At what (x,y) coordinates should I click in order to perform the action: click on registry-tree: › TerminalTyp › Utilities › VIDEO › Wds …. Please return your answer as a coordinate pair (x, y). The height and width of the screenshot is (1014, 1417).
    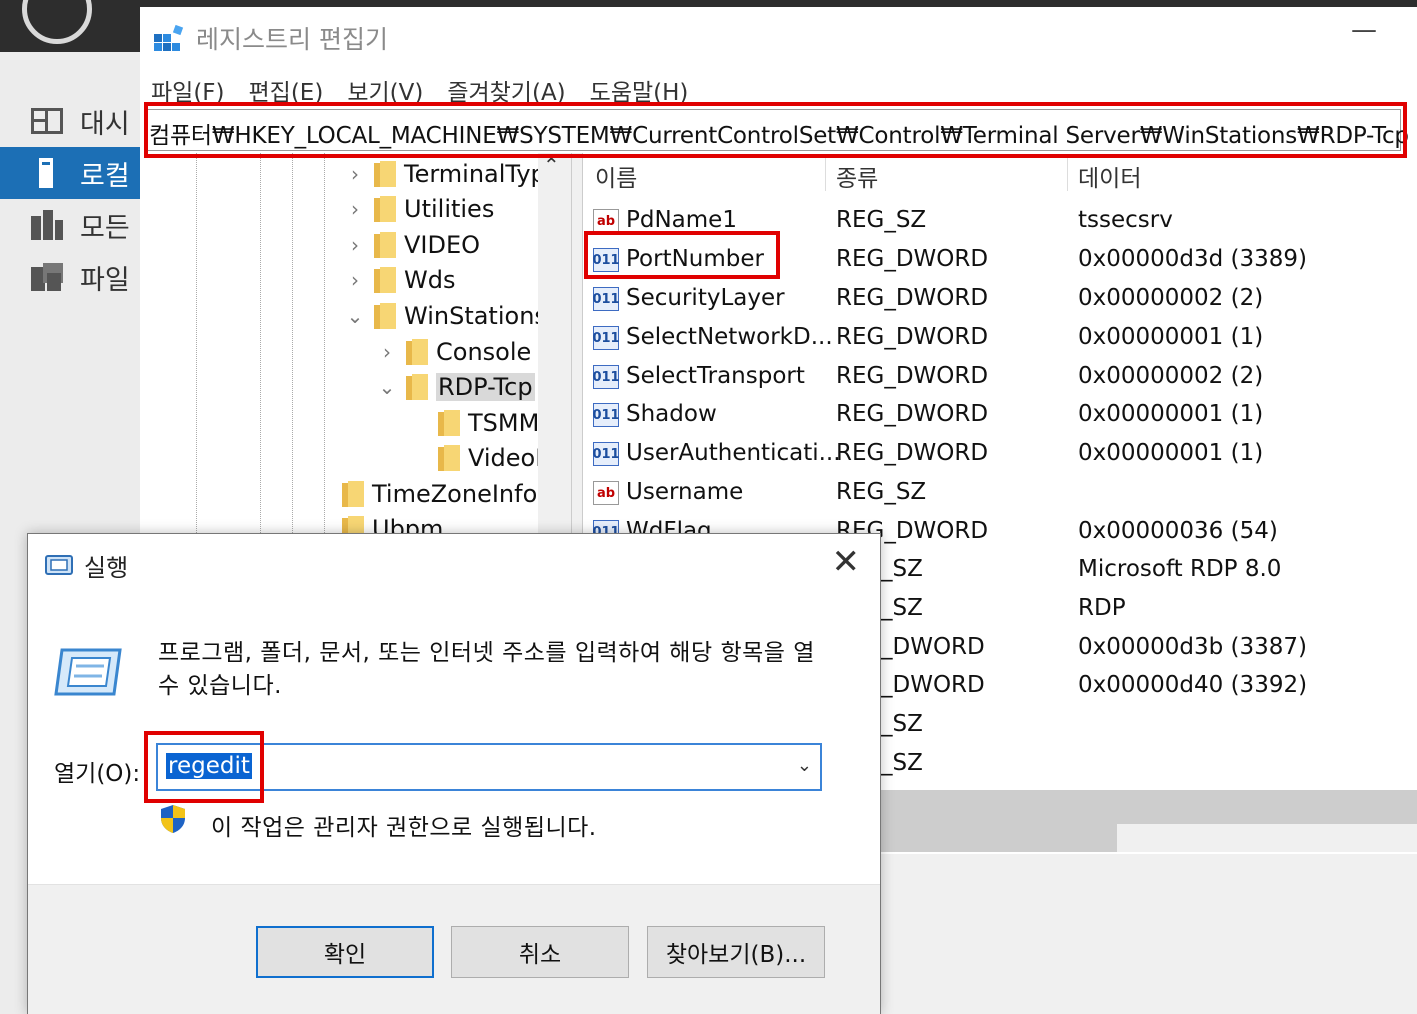
    Looking at the image, I should click on (355, 348).